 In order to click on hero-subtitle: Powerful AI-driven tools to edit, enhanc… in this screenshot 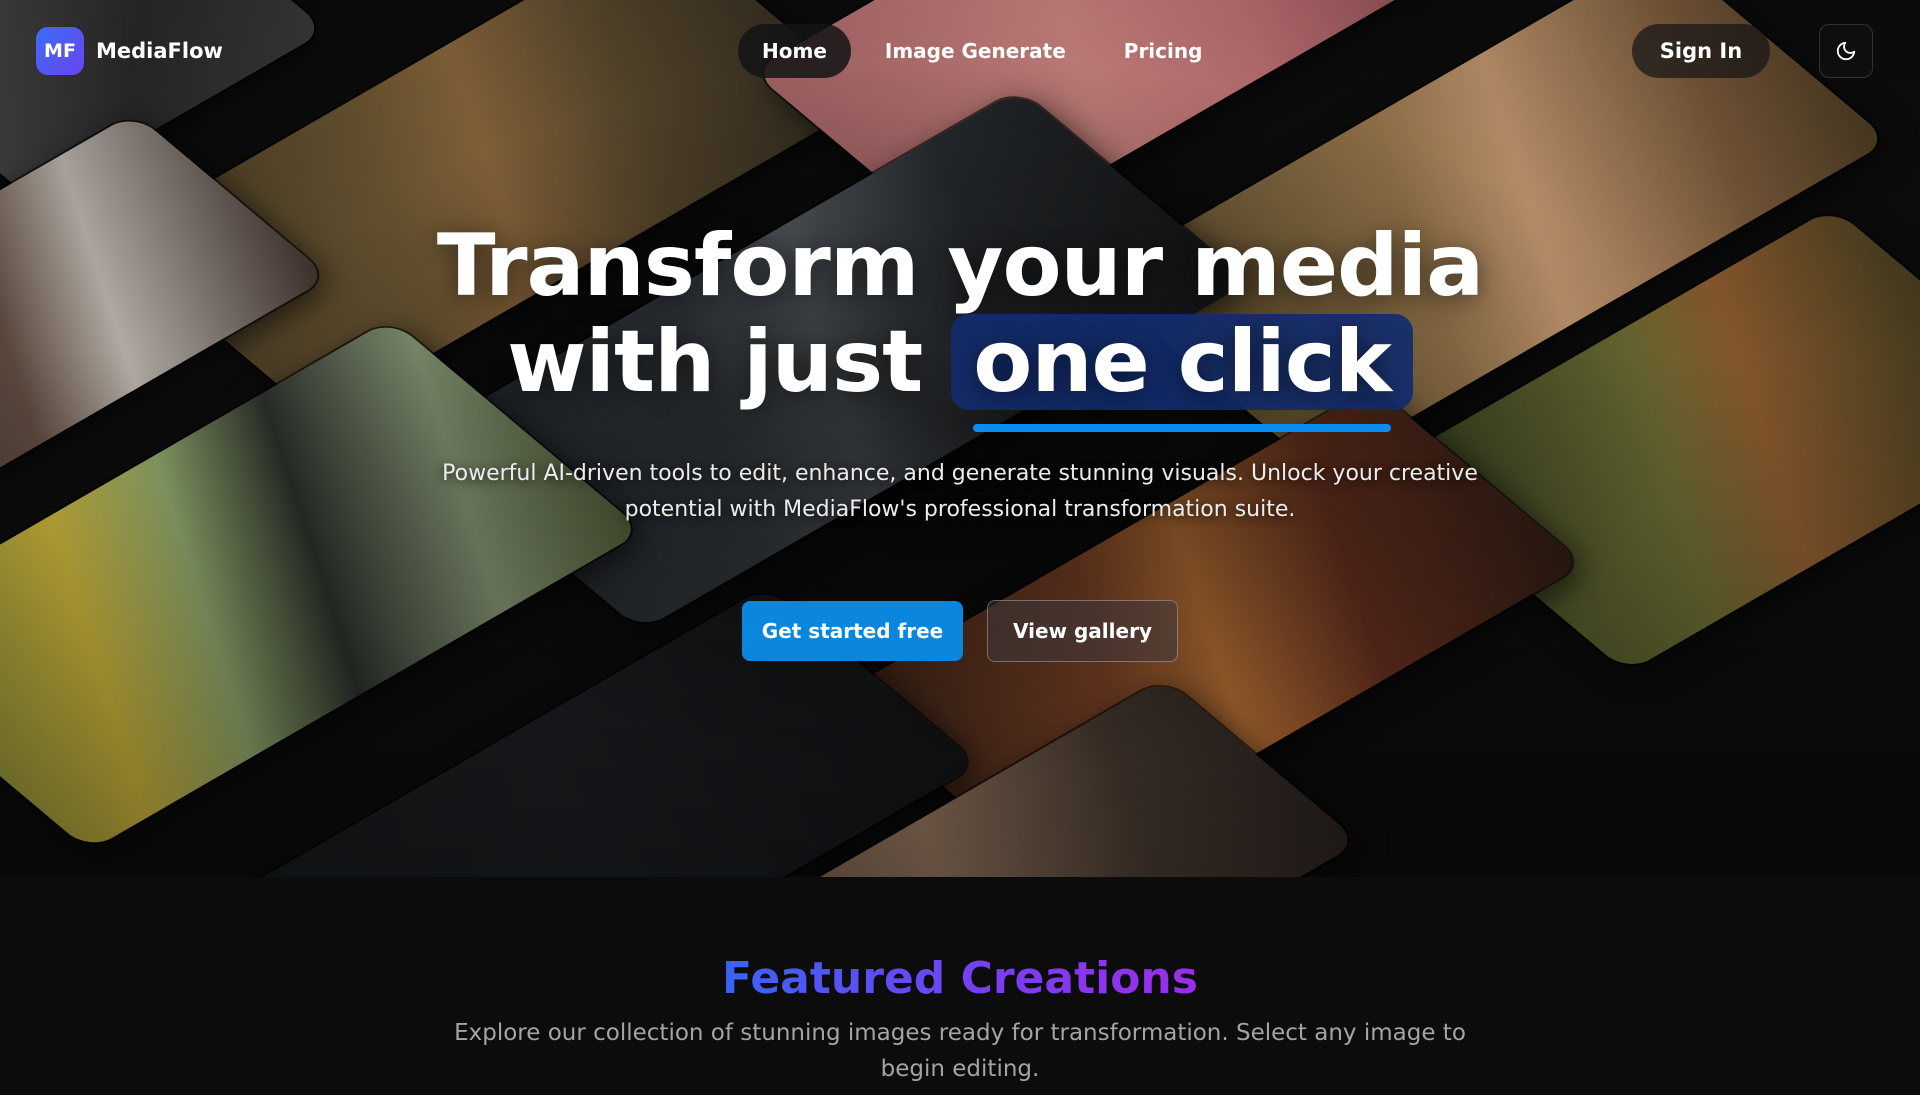, I will do `click(960, 491)`.